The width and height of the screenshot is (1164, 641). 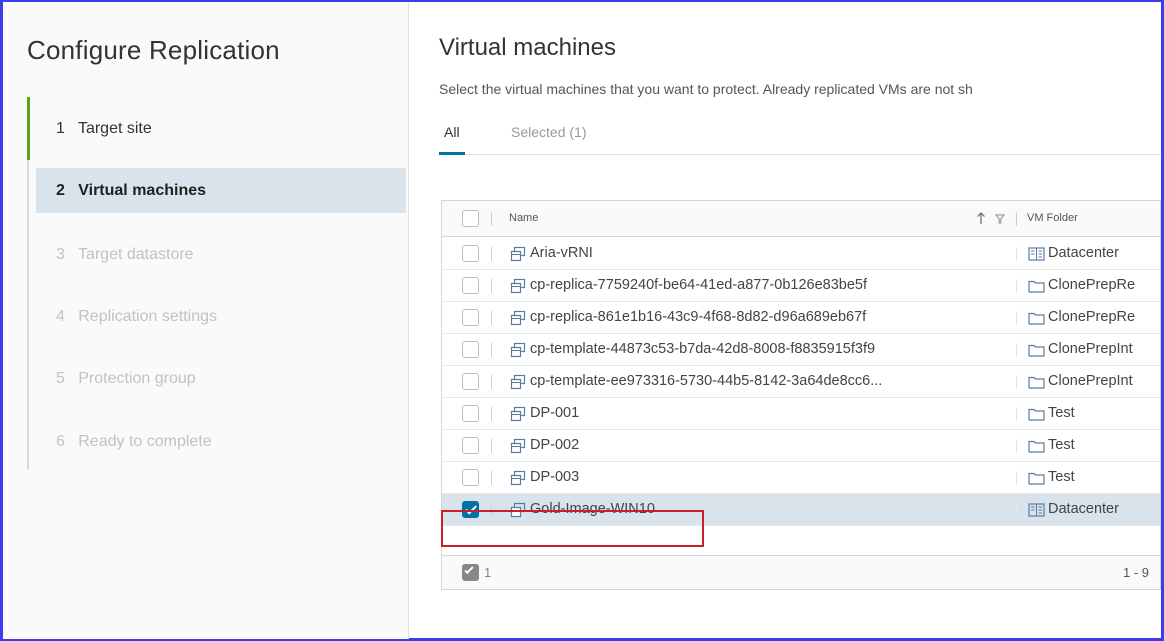 I want to click on table-row: DP-002 Test, so click(x=801, y=446).